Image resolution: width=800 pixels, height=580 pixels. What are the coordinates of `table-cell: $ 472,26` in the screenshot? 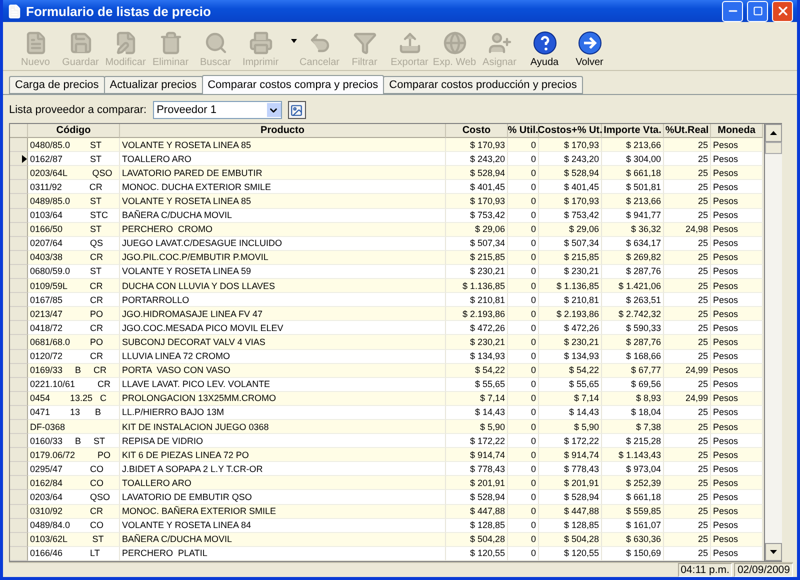 It's located at (477, 328).